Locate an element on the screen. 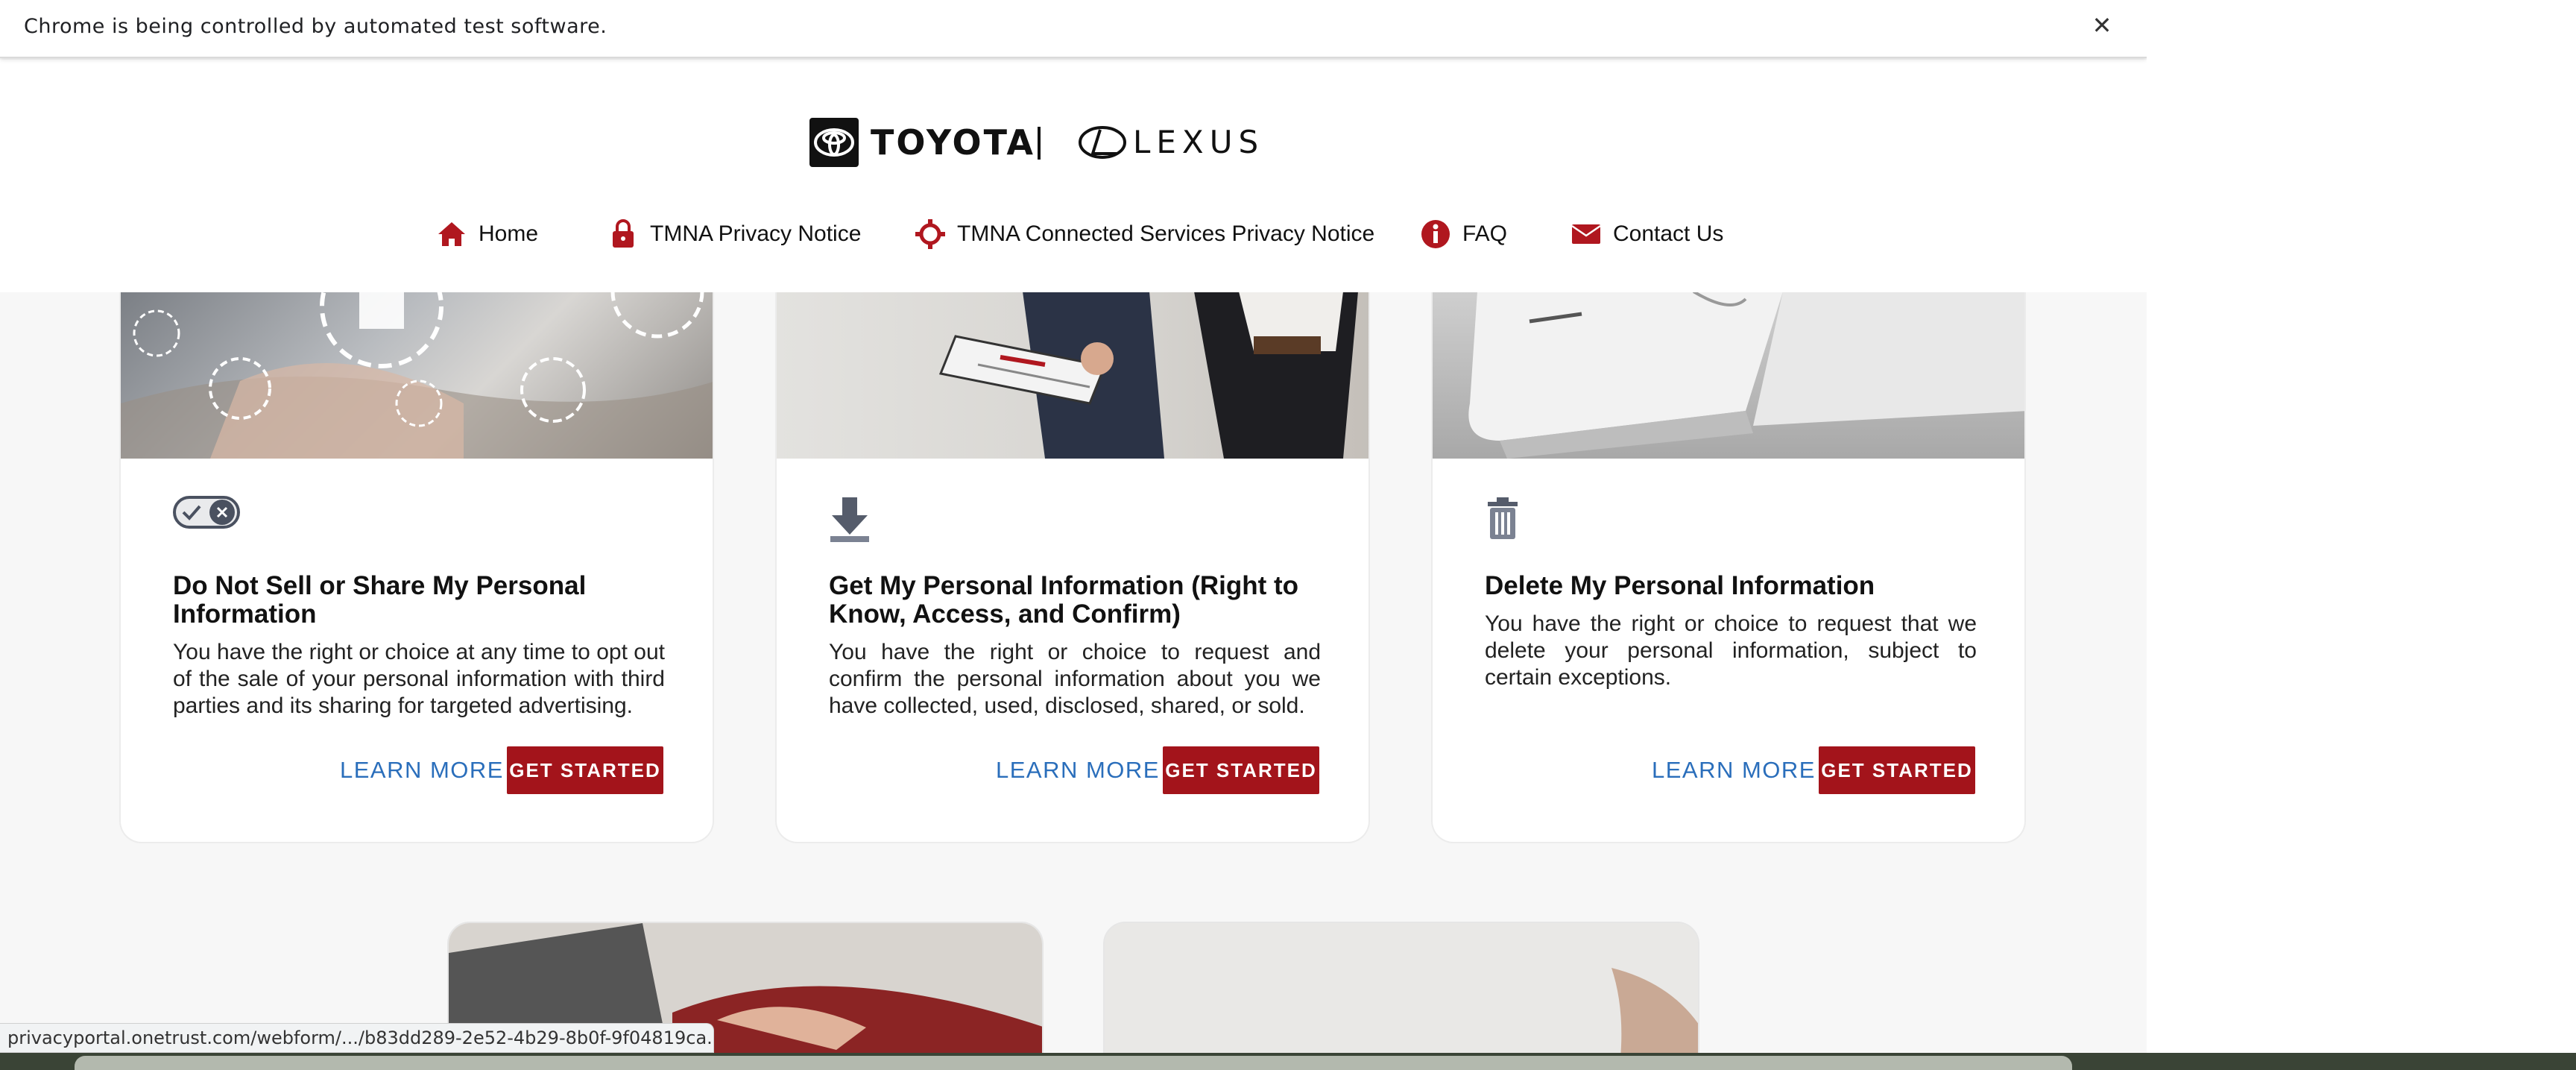 The height and width of the screenshot is (1070, 2576). trash-icon is located at coordinates (1503, 520).